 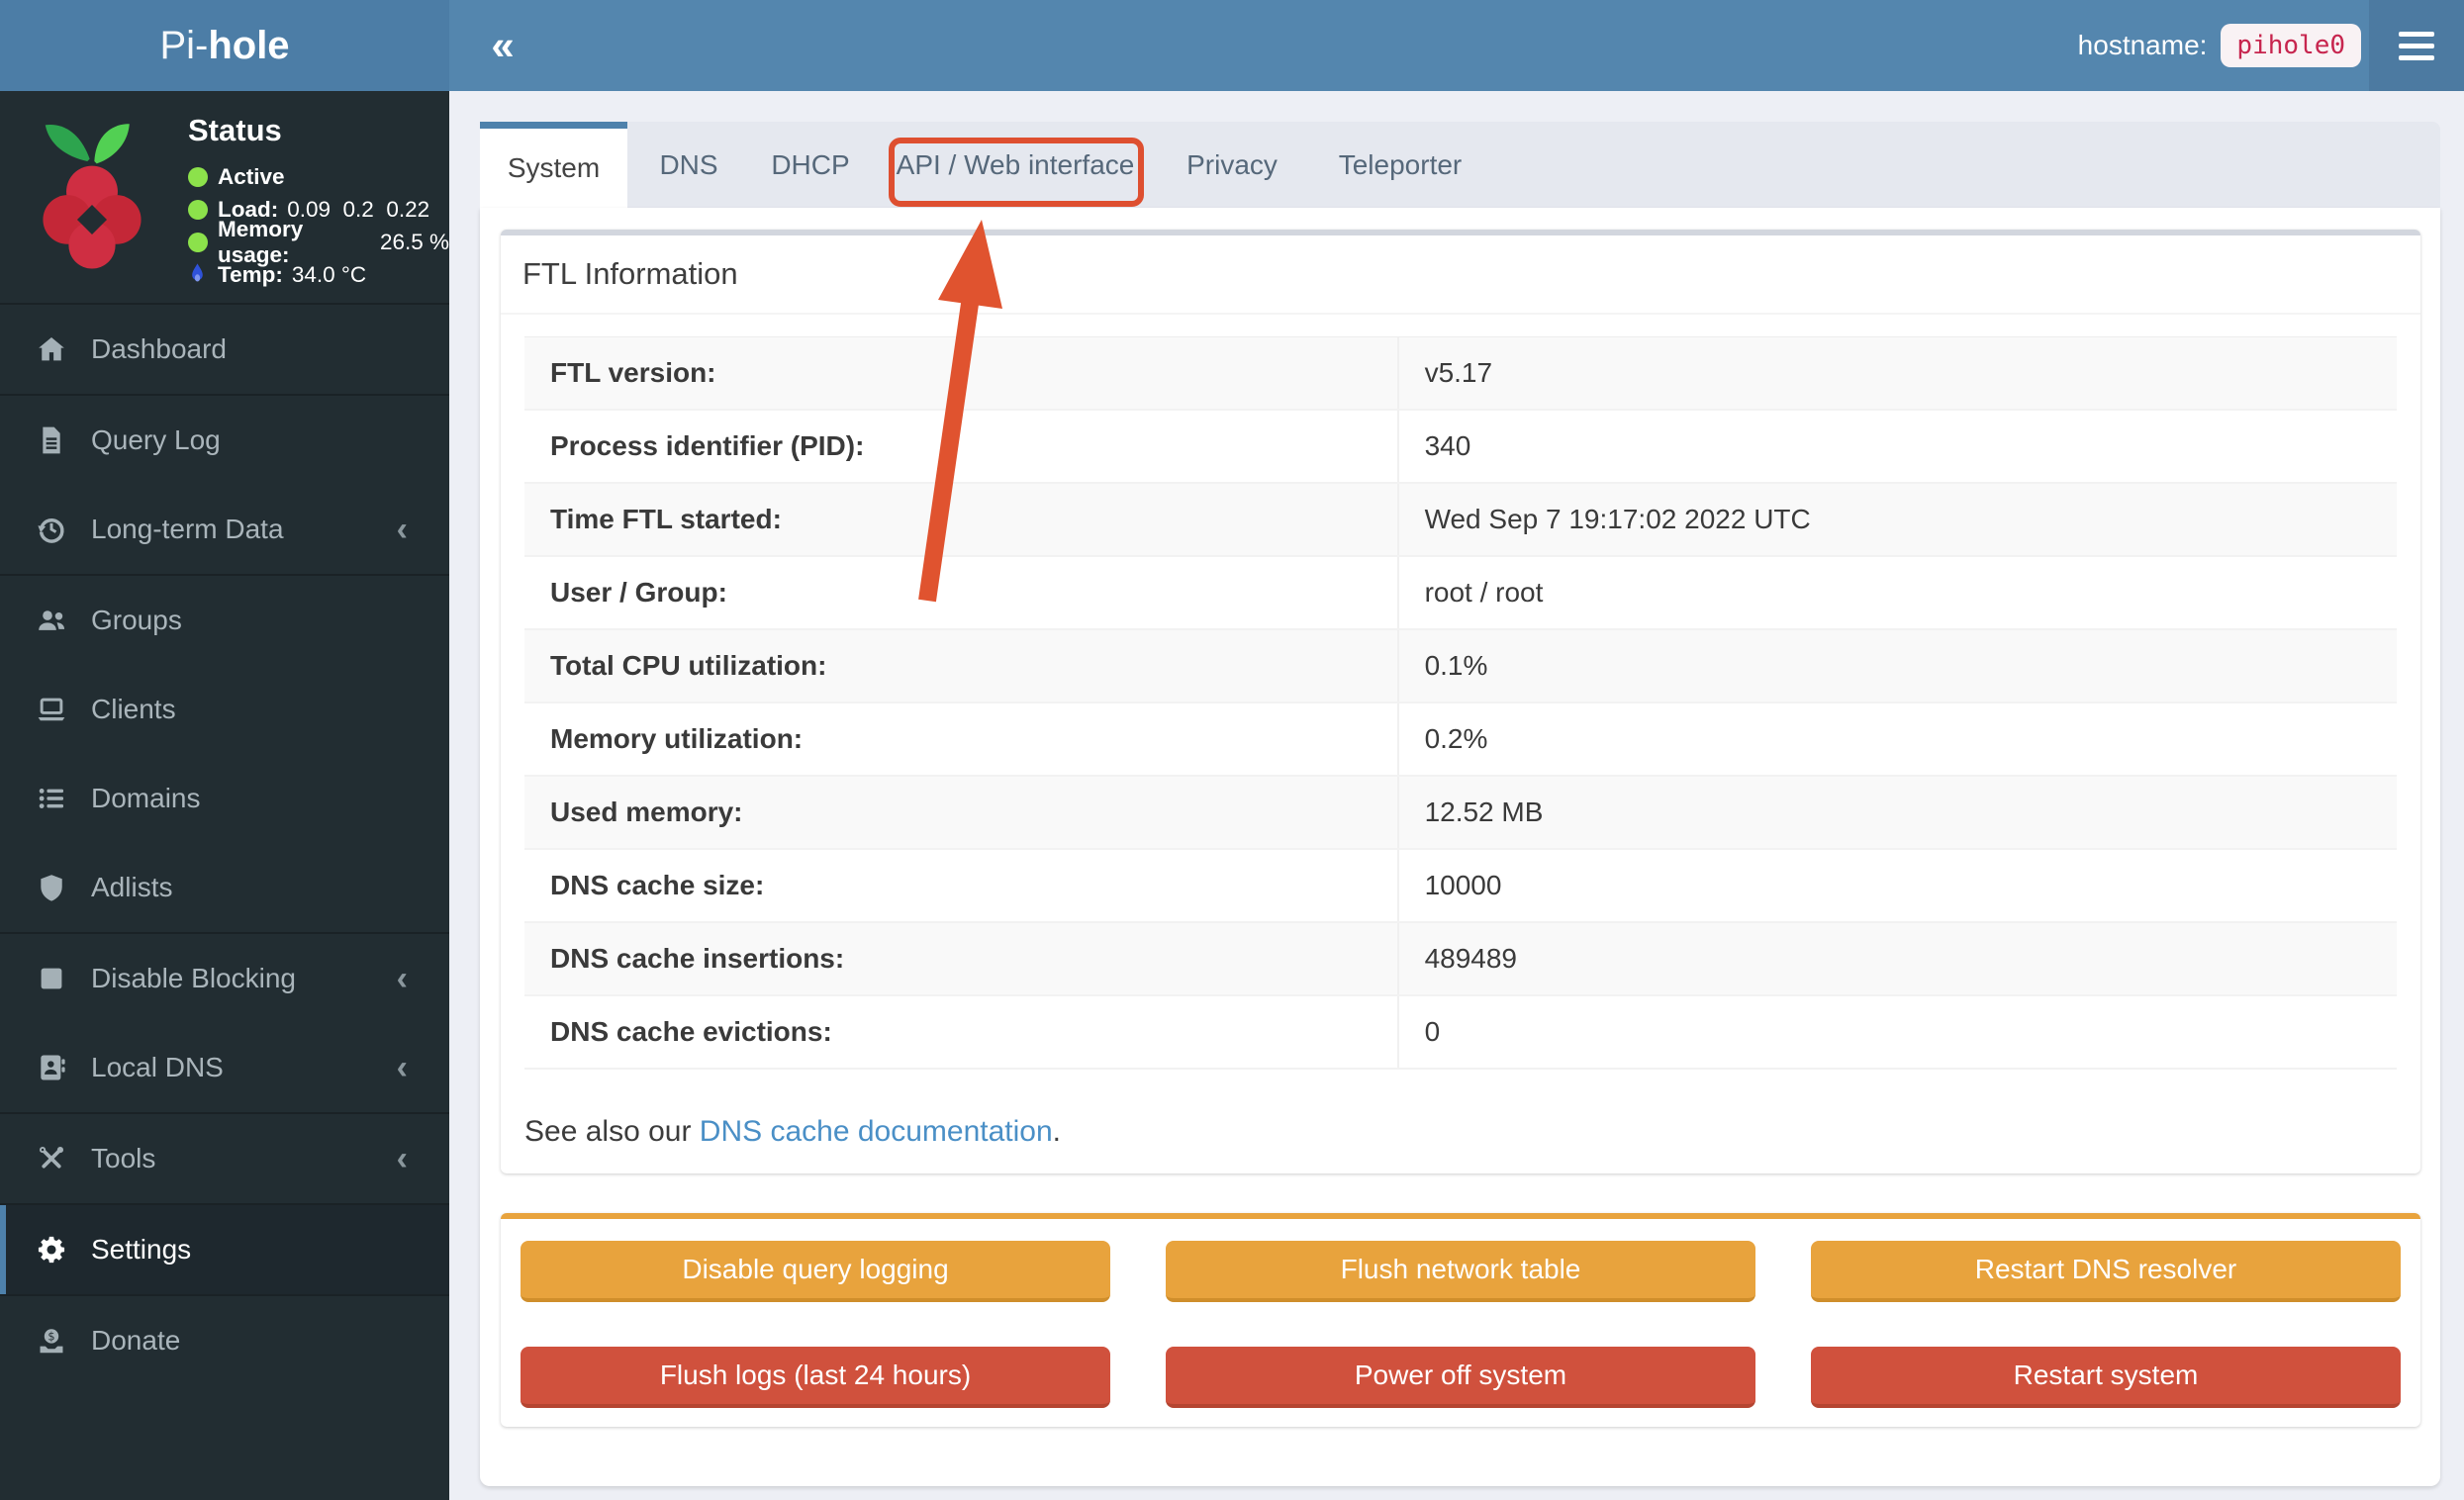 I want to click on table-row: Process identifier (PID): 340, so click(x=1460, y=447).